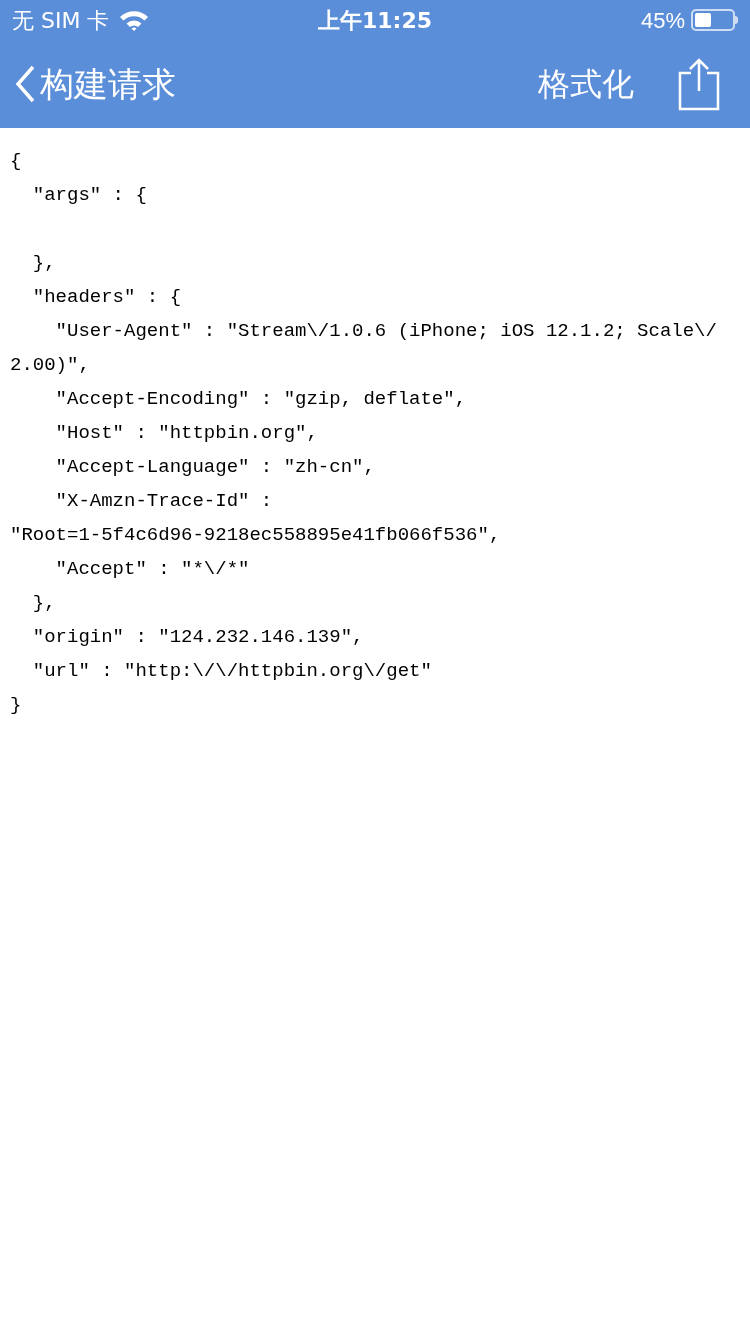 This screenshot has height=1334, width=750. What do you see at coordinates (134, 20) in the screenshot?
I see `wifi-icon` at bounding box center [134, 20].